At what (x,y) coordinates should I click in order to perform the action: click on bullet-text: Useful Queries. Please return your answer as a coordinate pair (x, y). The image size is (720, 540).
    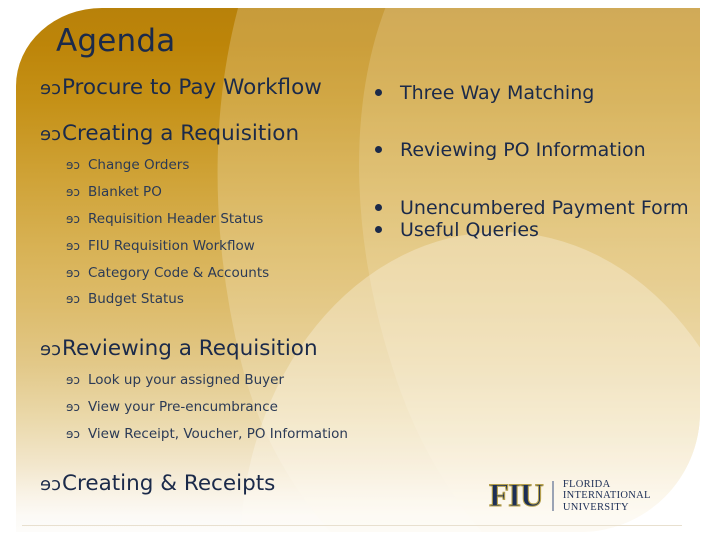
    Looking at the image, I should click on (469, 230).